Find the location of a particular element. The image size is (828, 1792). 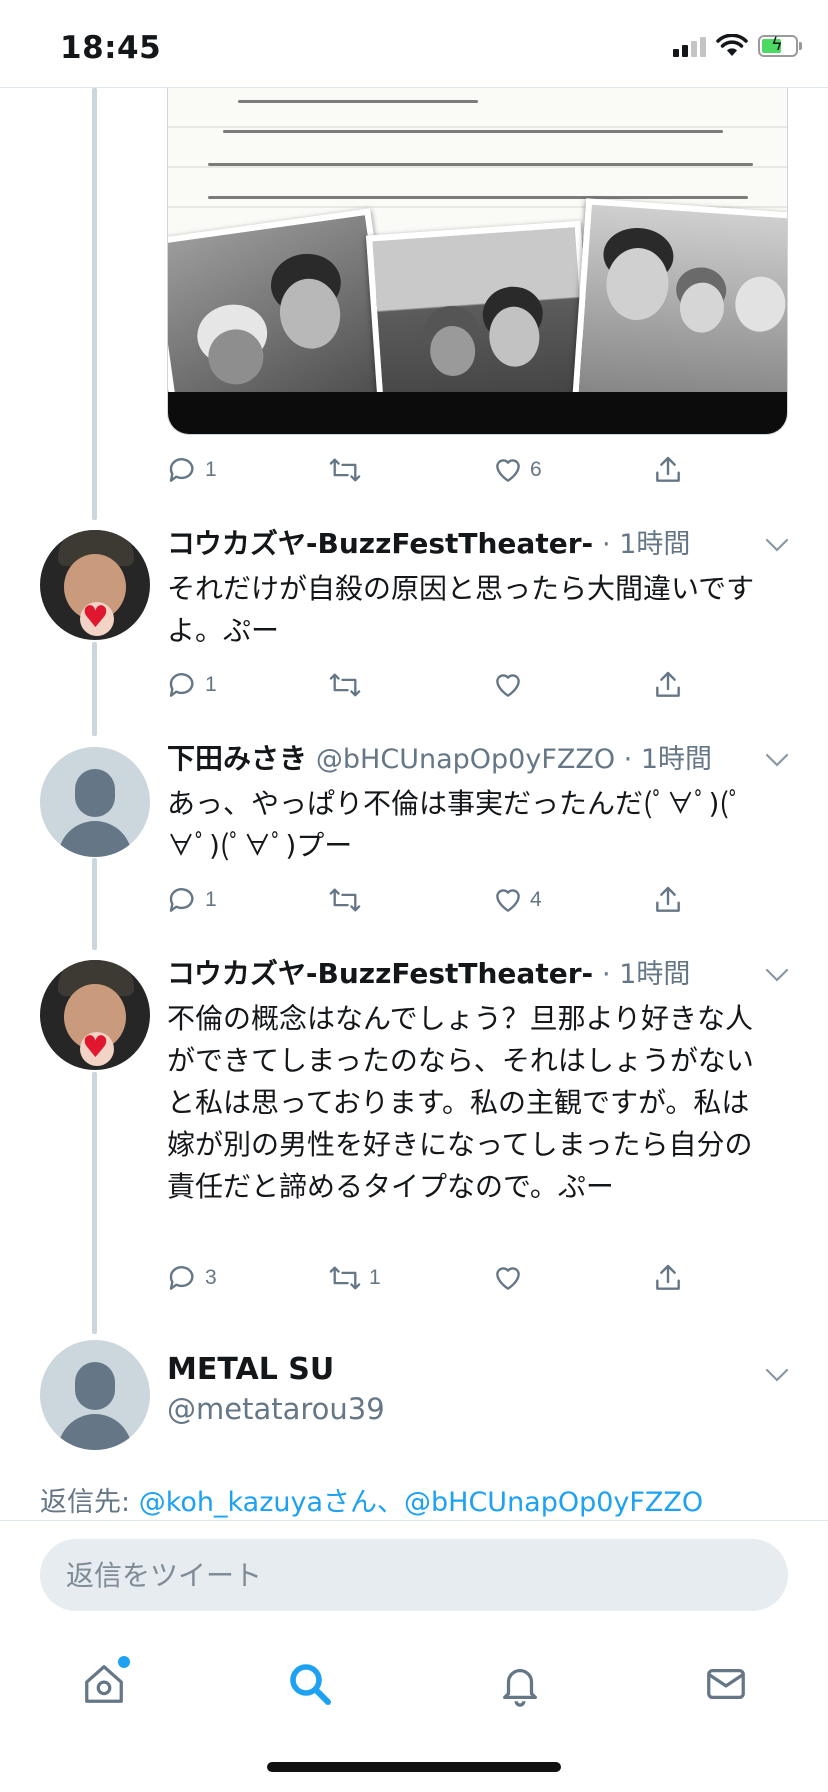

tweet-actions: 3 1 is located at coordinates (427, 1278).